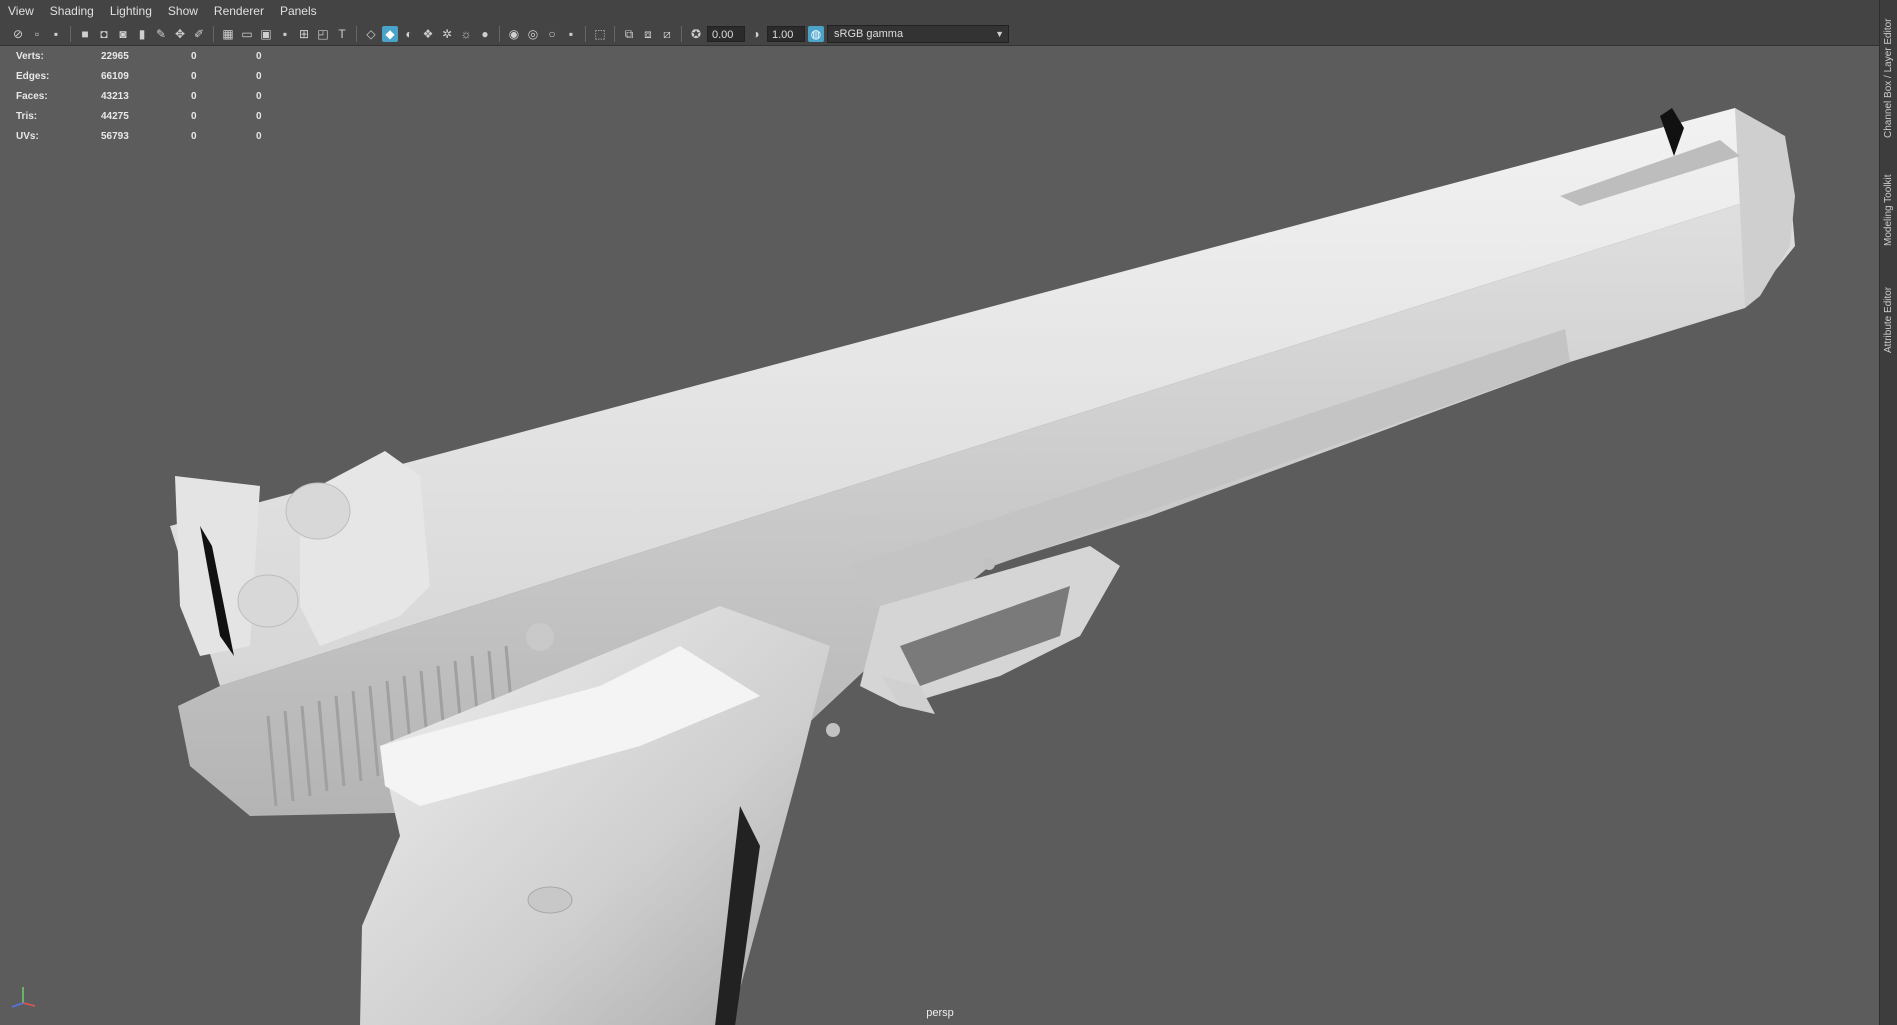 This screenshot has width=1897, height=1025. I want to click on safe-action-icon: ◰, so click(323, 34).